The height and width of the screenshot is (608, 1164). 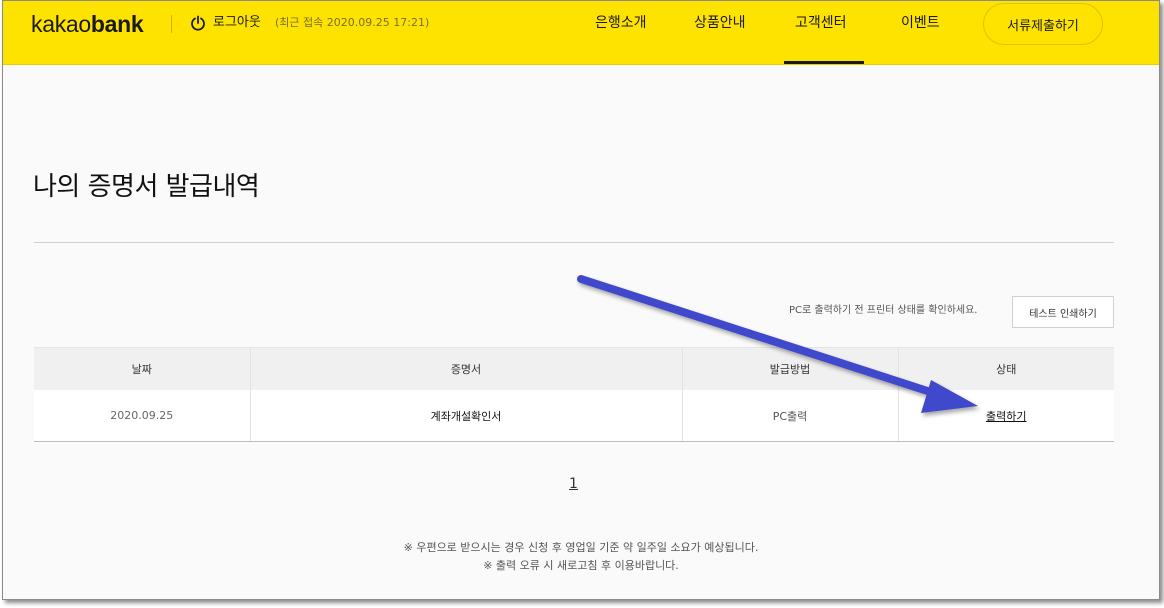 I want to click on cell-status: 출력하기, so click(x=1005, y=416).